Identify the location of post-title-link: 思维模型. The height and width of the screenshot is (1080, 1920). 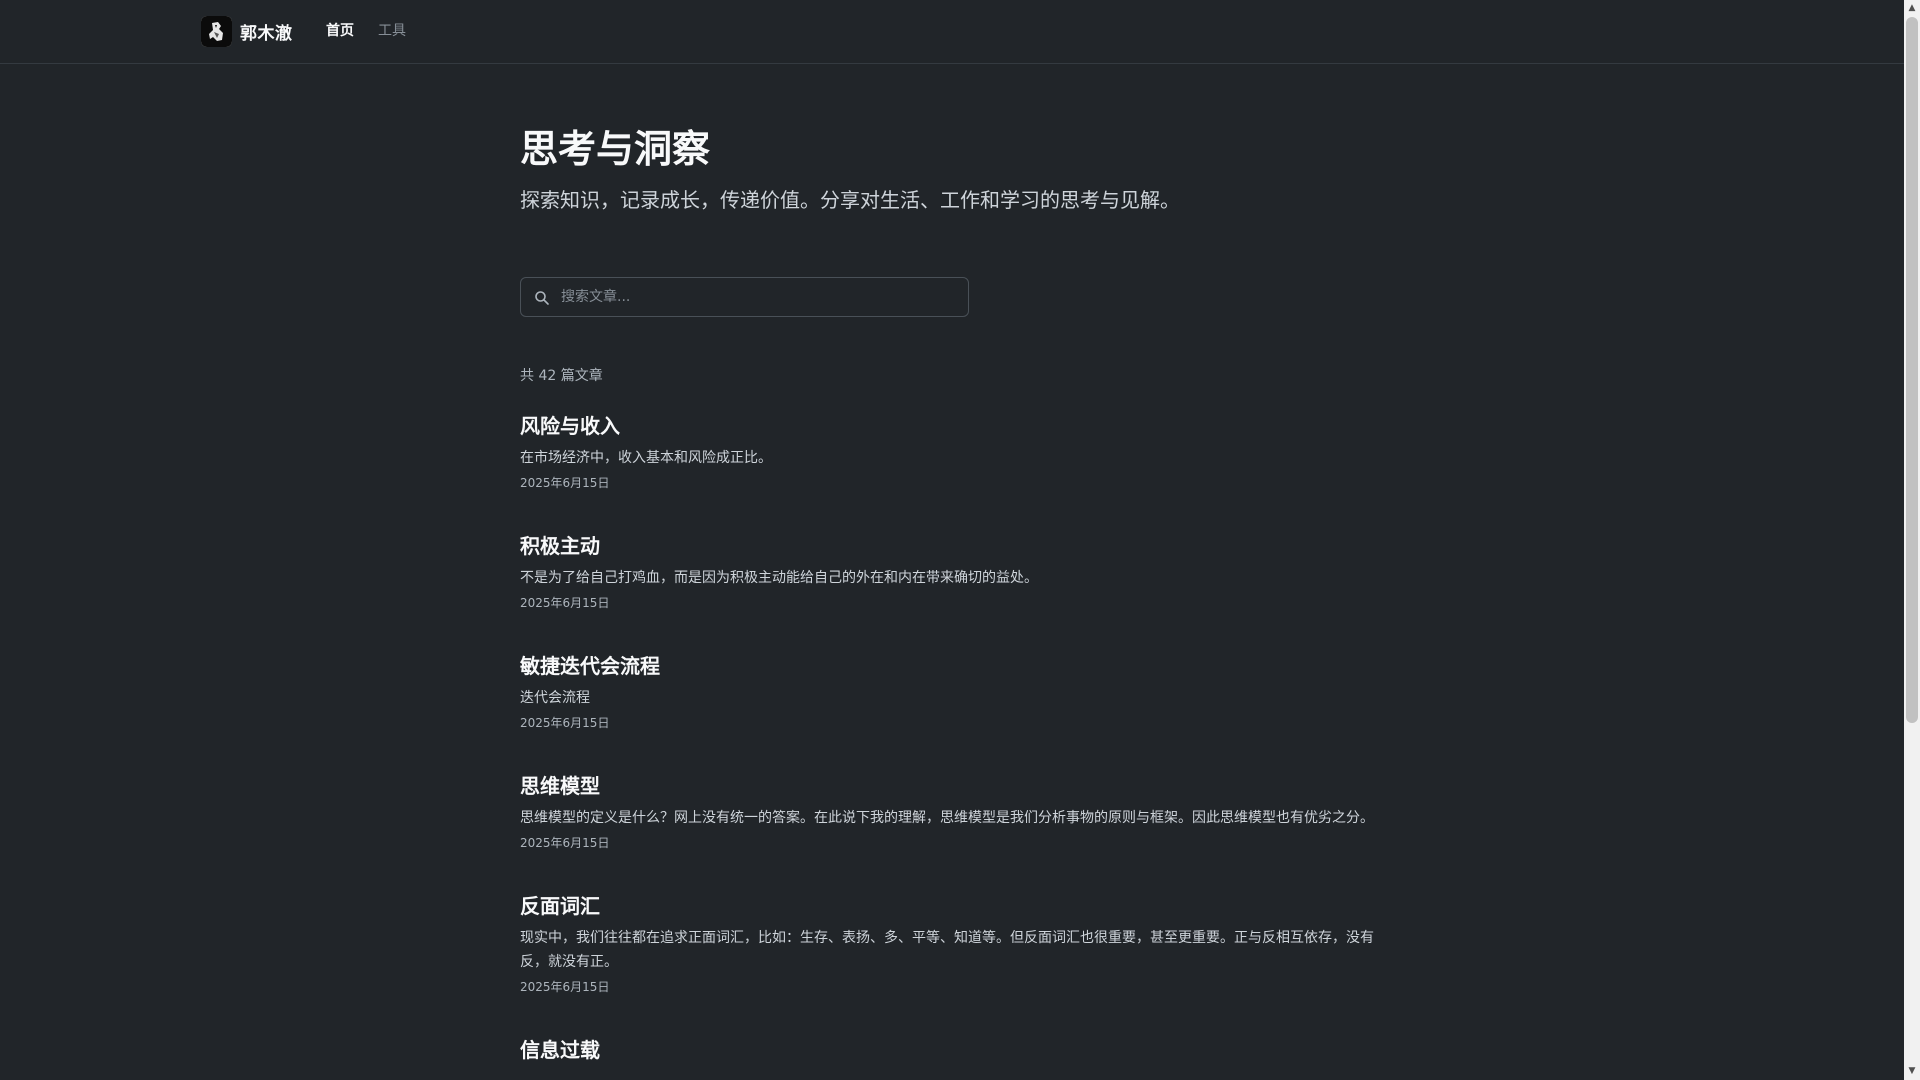
(950, 786).